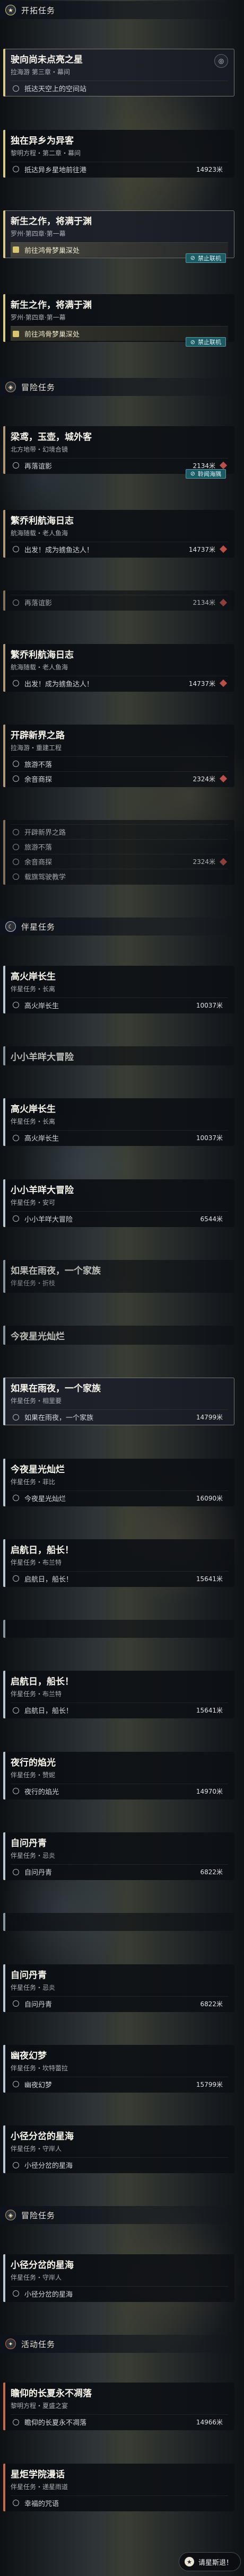 The image size is (244, 2576). Describe the element at coordinates (119, 1055) in the screenshot. I see `quest-card: 小小羊咩大冒险` at that location.